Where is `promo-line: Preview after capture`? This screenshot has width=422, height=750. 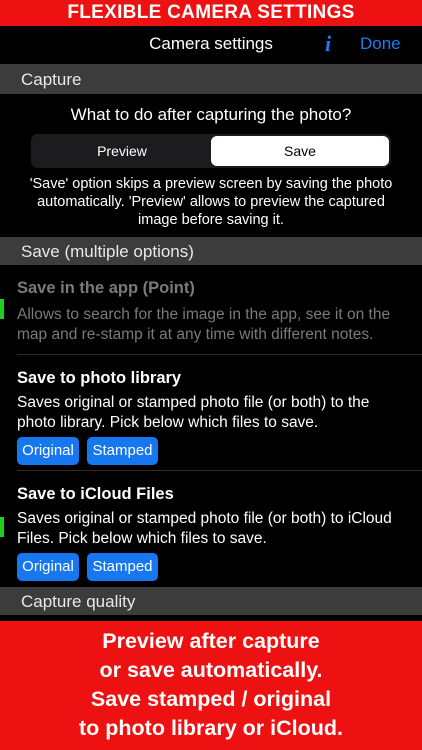
promo-line: Preview after capture is located at coordinates (211, 641).